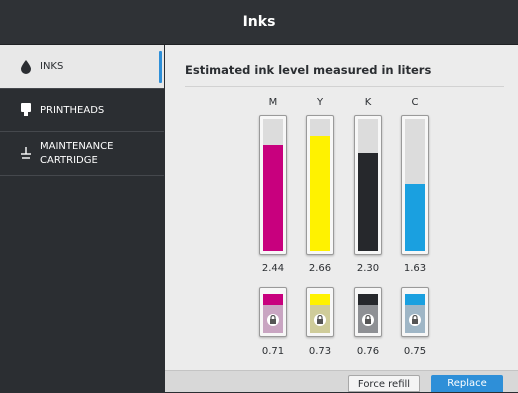 The image size is (518, 393). What do you see at coordinates (320, 351) in the screenshot?
I see `printhead-value-y: 0.73` at bounding box center [320, 351].